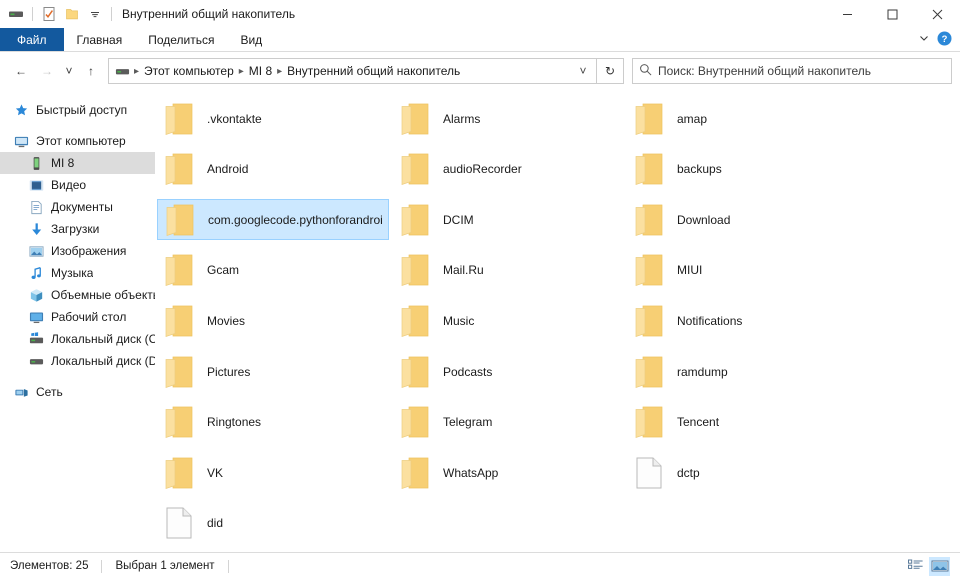  Describe the element at coordinates (77, 163) in the screenshot. I see `sidebar-item-mi-8: MI 8` at that location.